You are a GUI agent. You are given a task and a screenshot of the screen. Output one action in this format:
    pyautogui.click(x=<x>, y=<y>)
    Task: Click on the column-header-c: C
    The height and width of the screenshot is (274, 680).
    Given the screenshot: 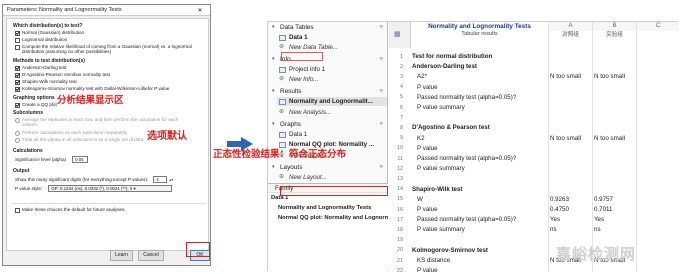 What is the action you would take?
    pyautogui.click(x=657, y=26)
    